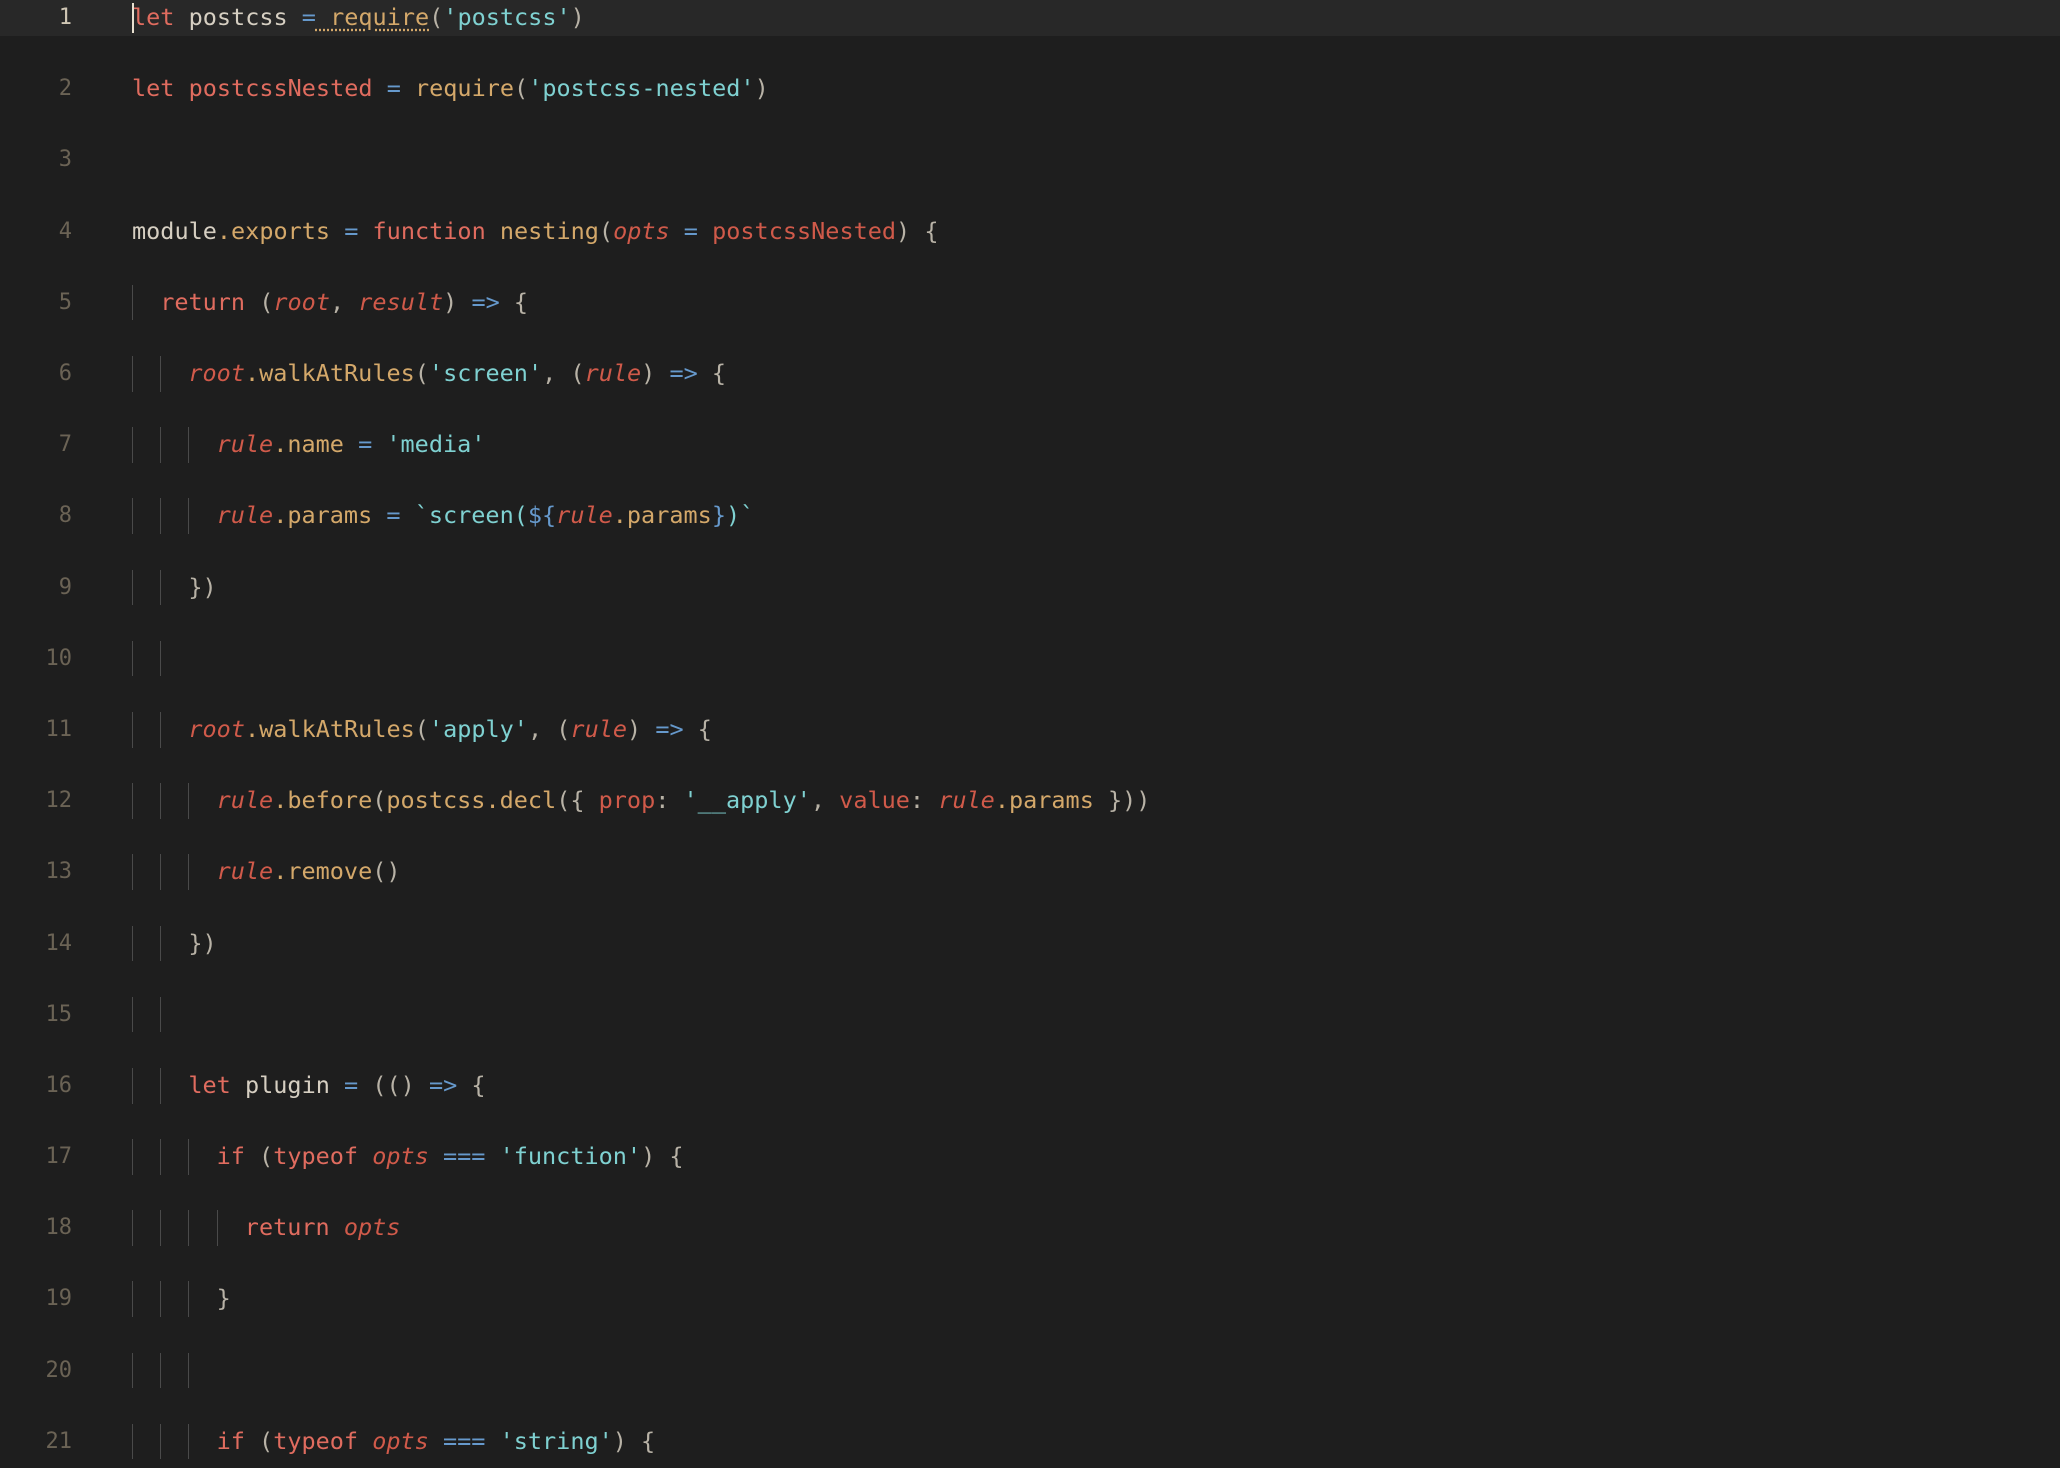 This screenshot has width=2060, height=1468. I want to click on code-text: return opts, so click(323, 1228).